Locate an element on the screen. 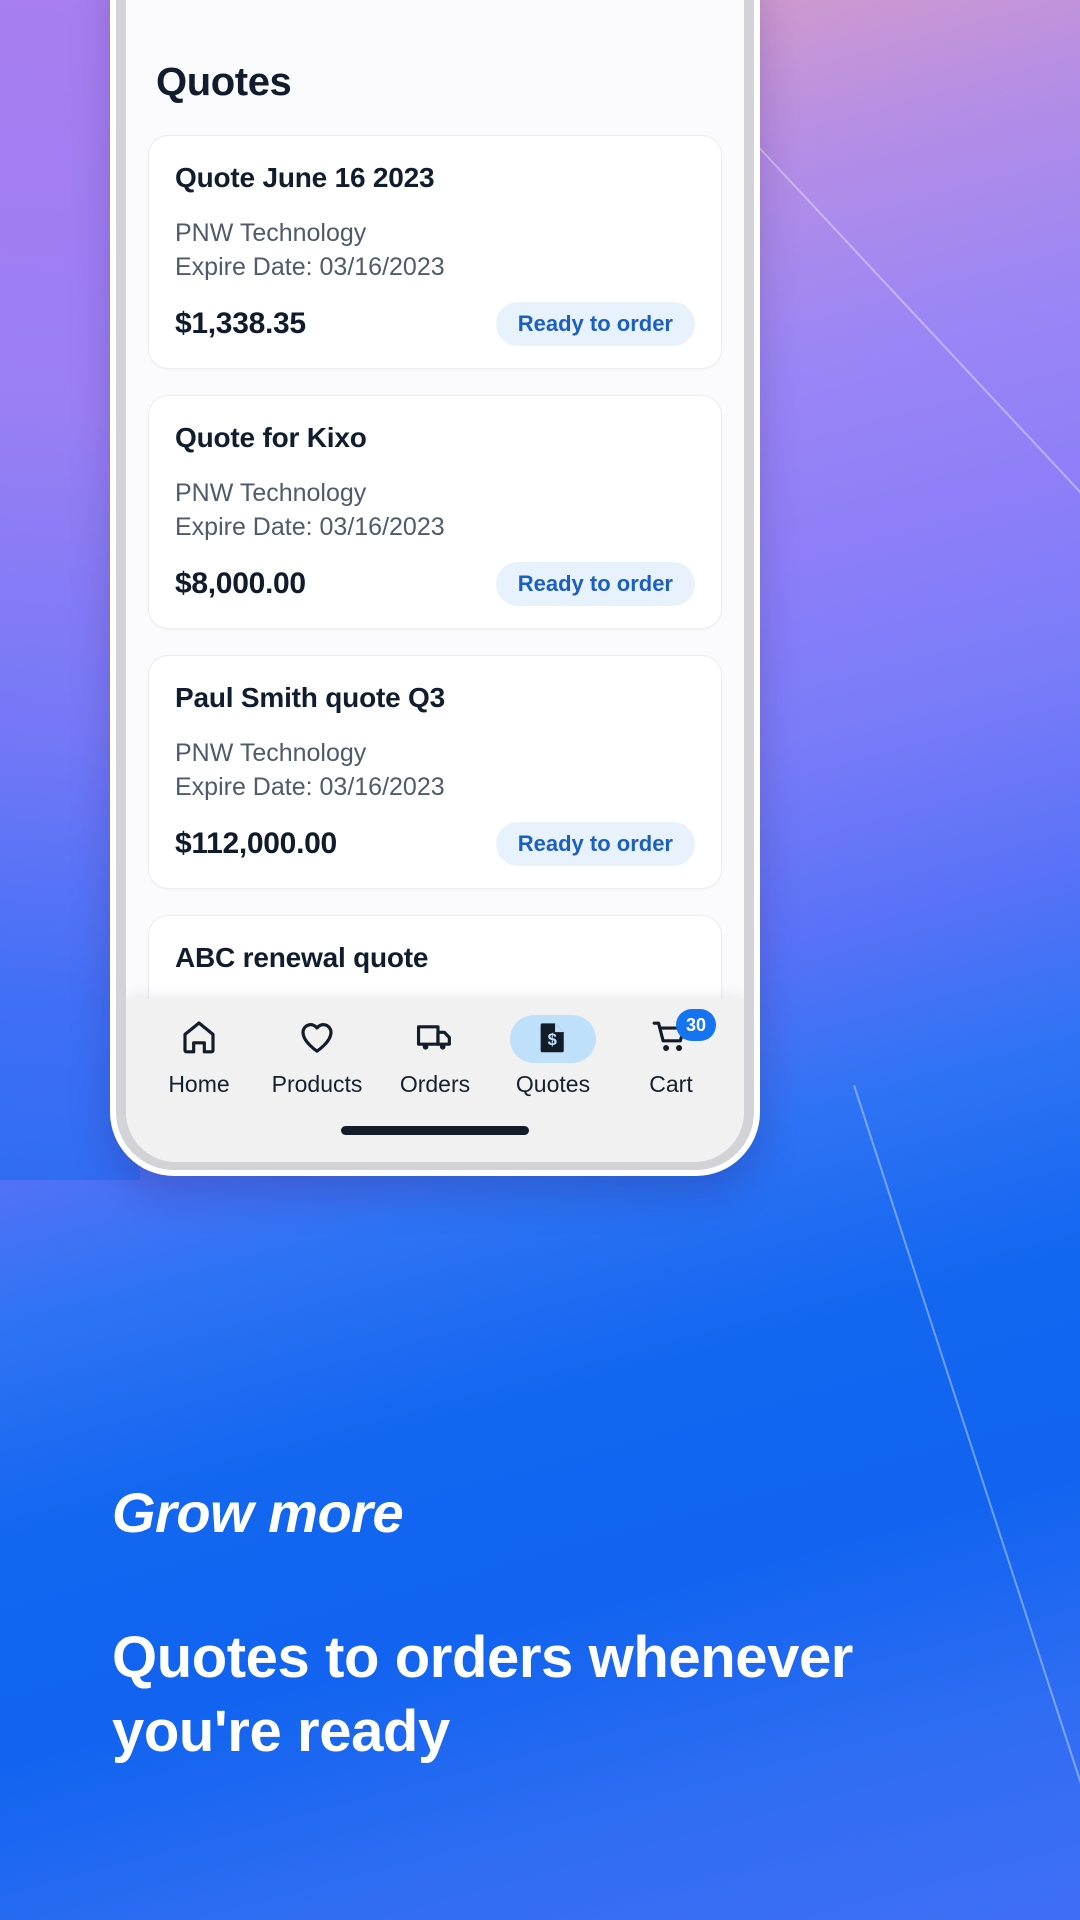 The width and height of the screenshot is (1080, 1920). heart-icon is located at coordinates (317, 1039).